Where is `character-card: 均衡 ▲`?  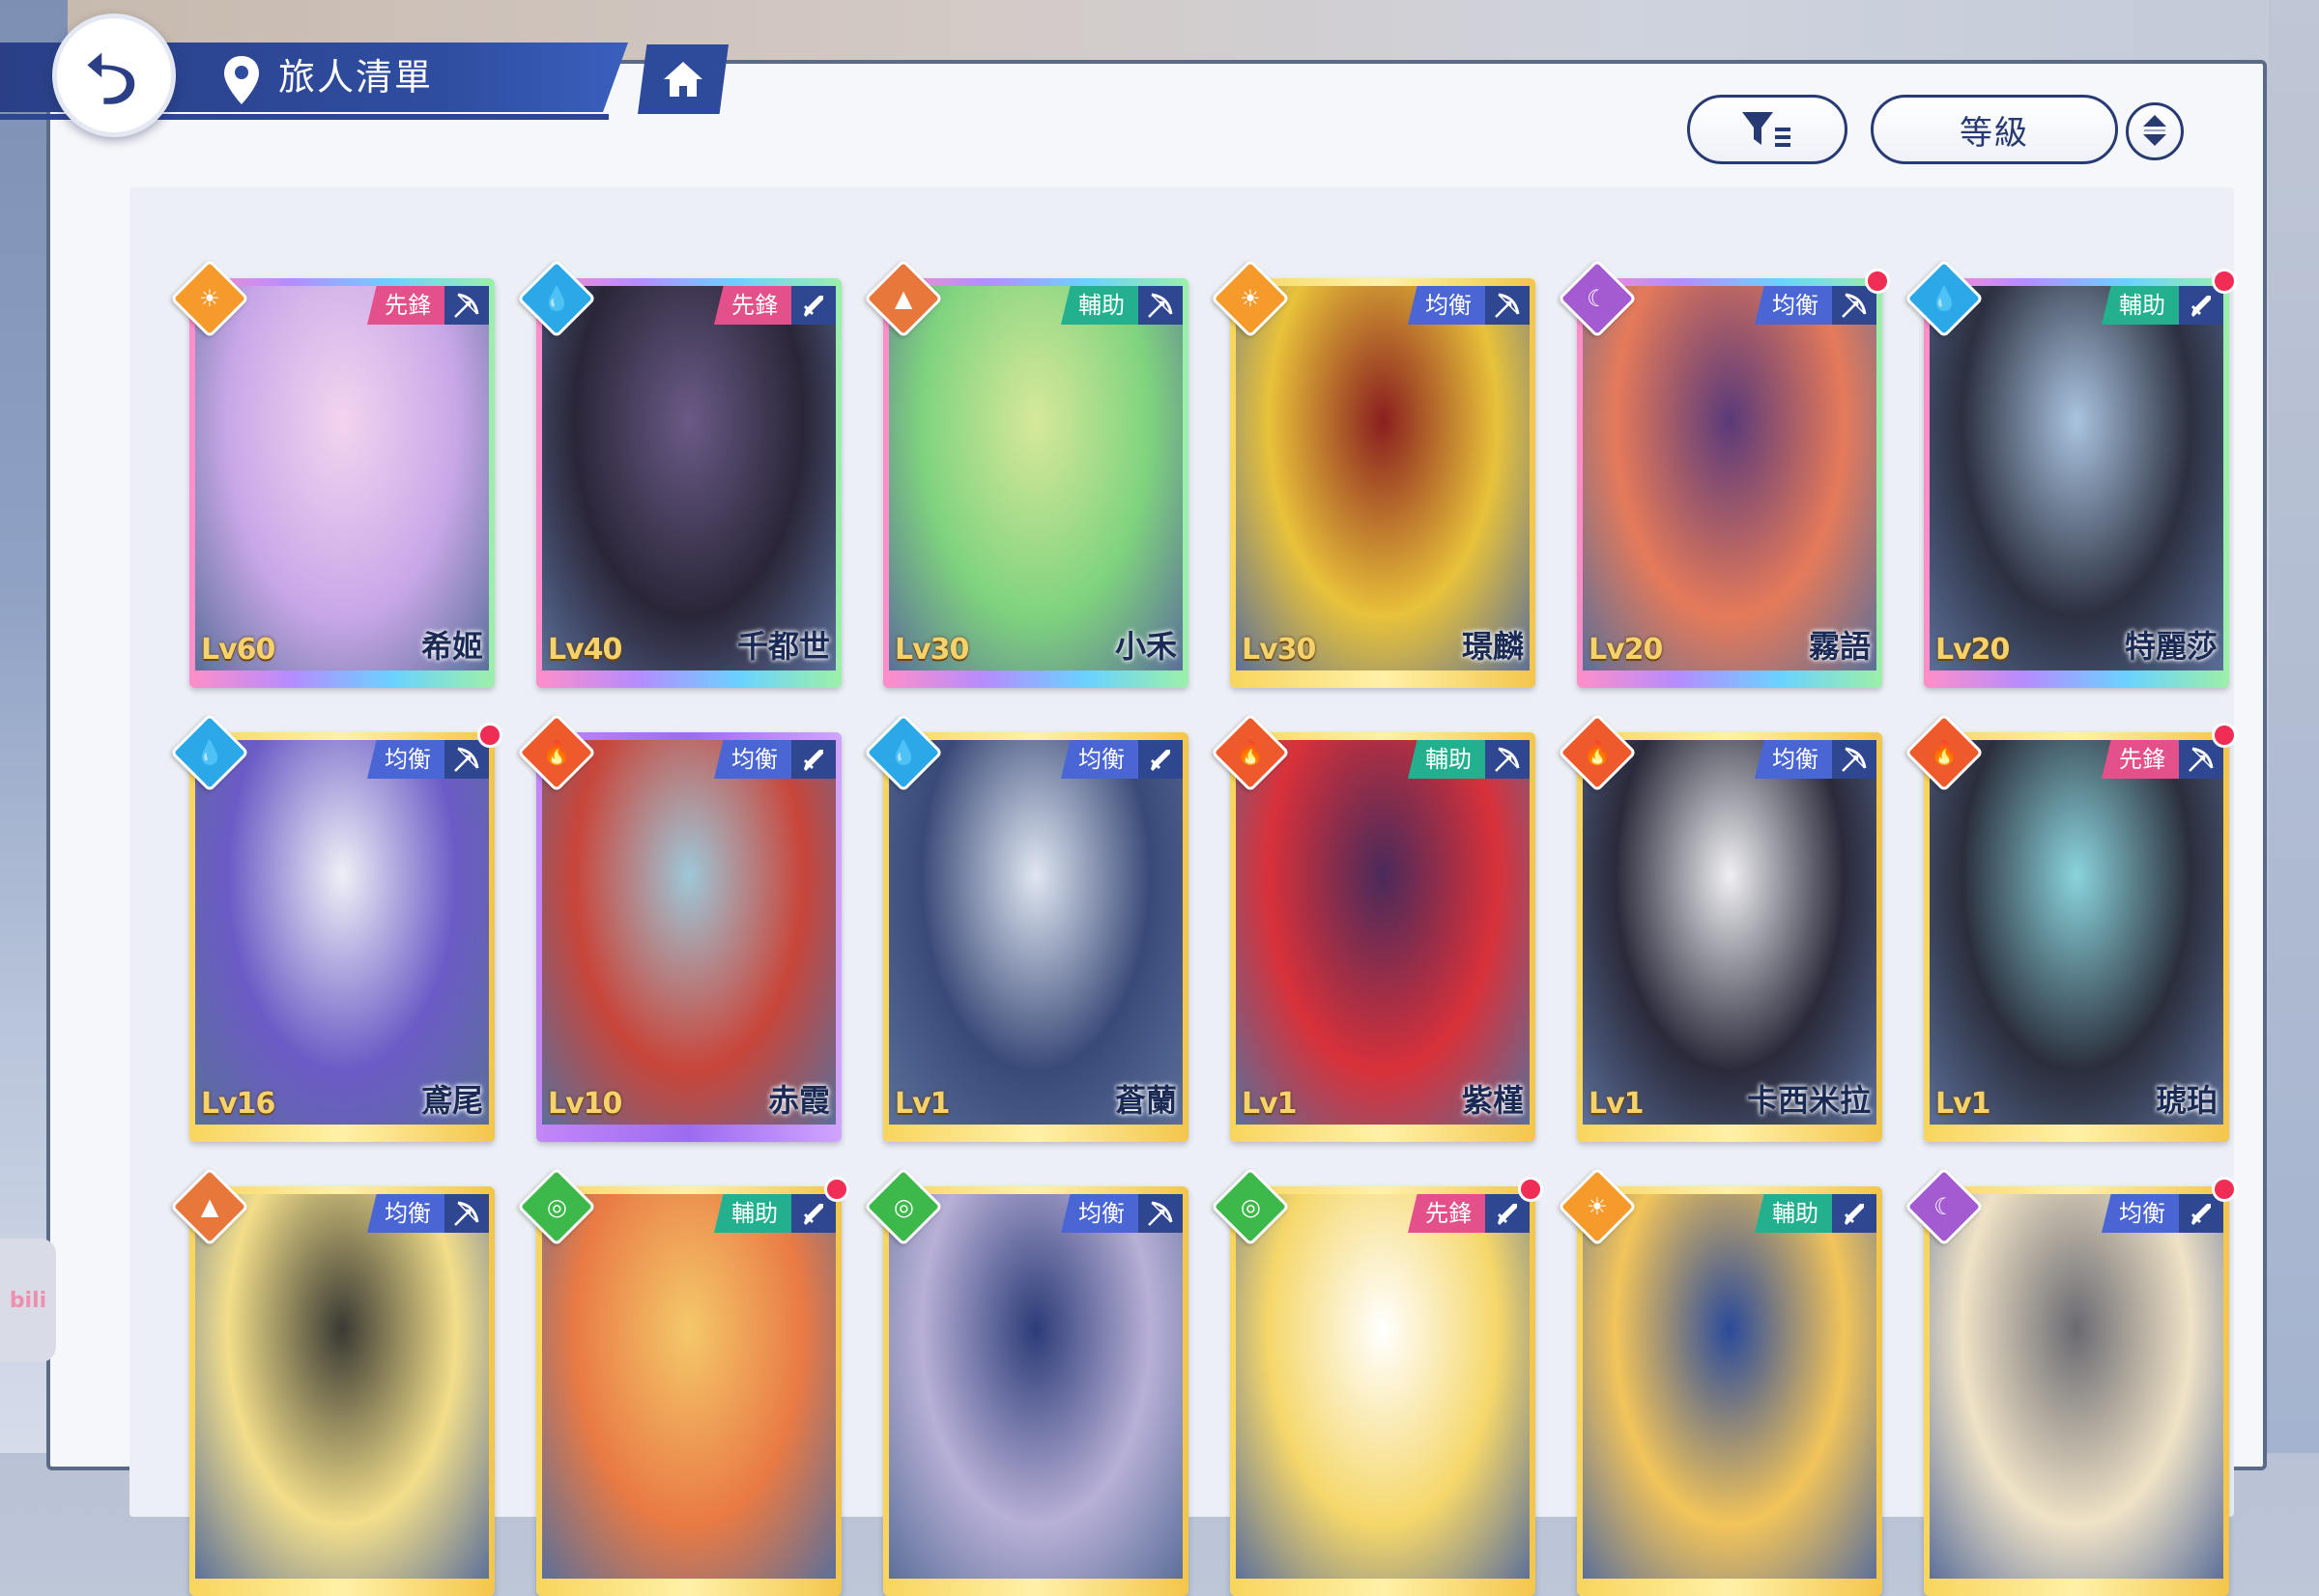 character-card: 均衡 ▲ is located at coordinates (332, 1381).